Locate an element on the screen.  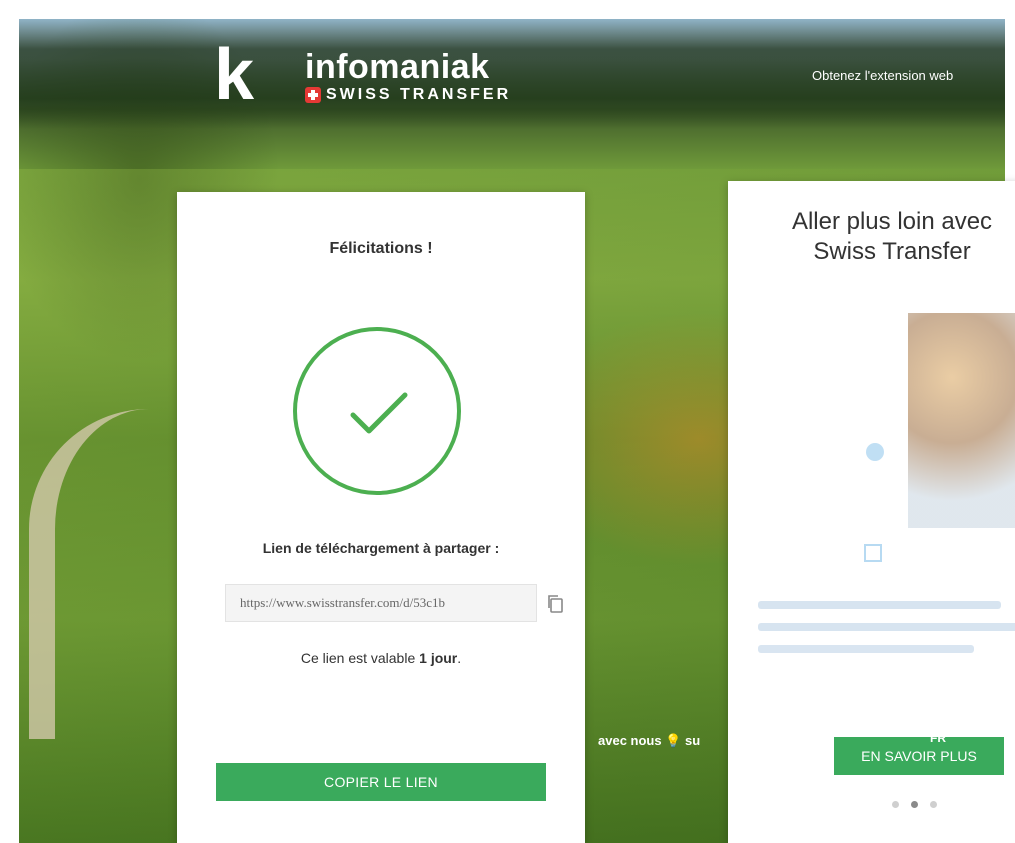
carousel-dots is located at coordinates (914, 804).